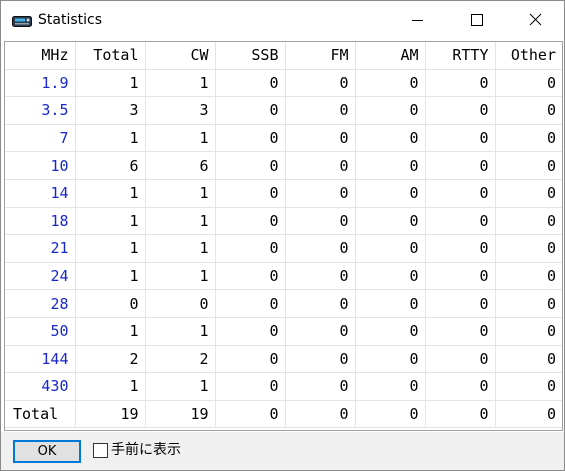 This screenshot has width=565, height=471. I want to click on table-row: 430 1 1 0 0 0 0 0, so click(283, 386).